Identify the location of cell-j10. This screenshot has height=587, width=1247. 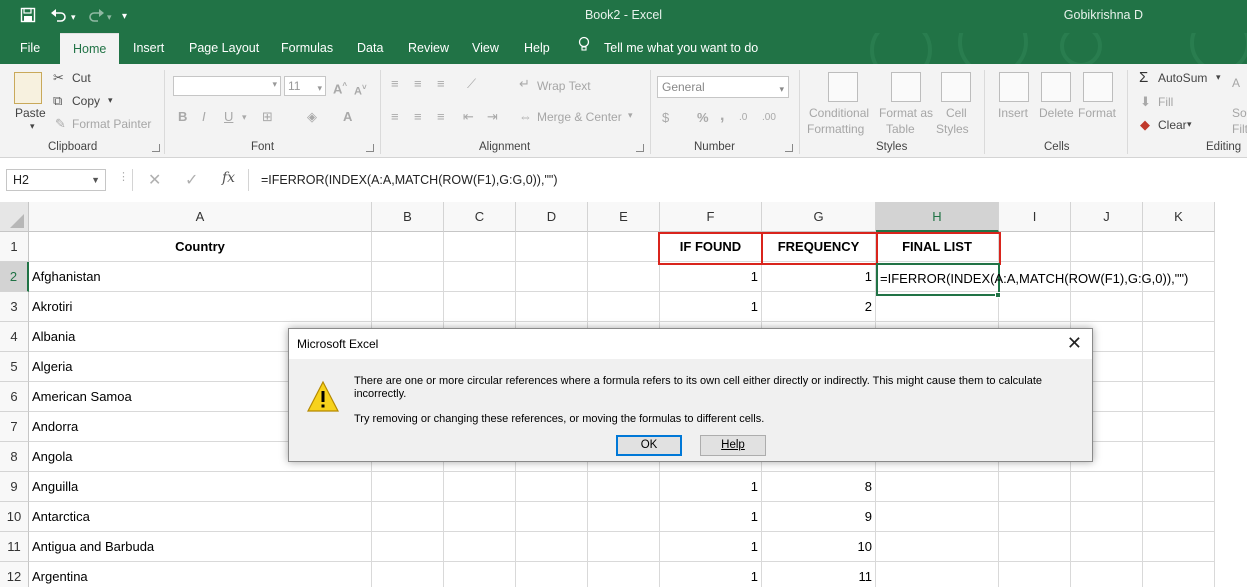
(1107, 517).